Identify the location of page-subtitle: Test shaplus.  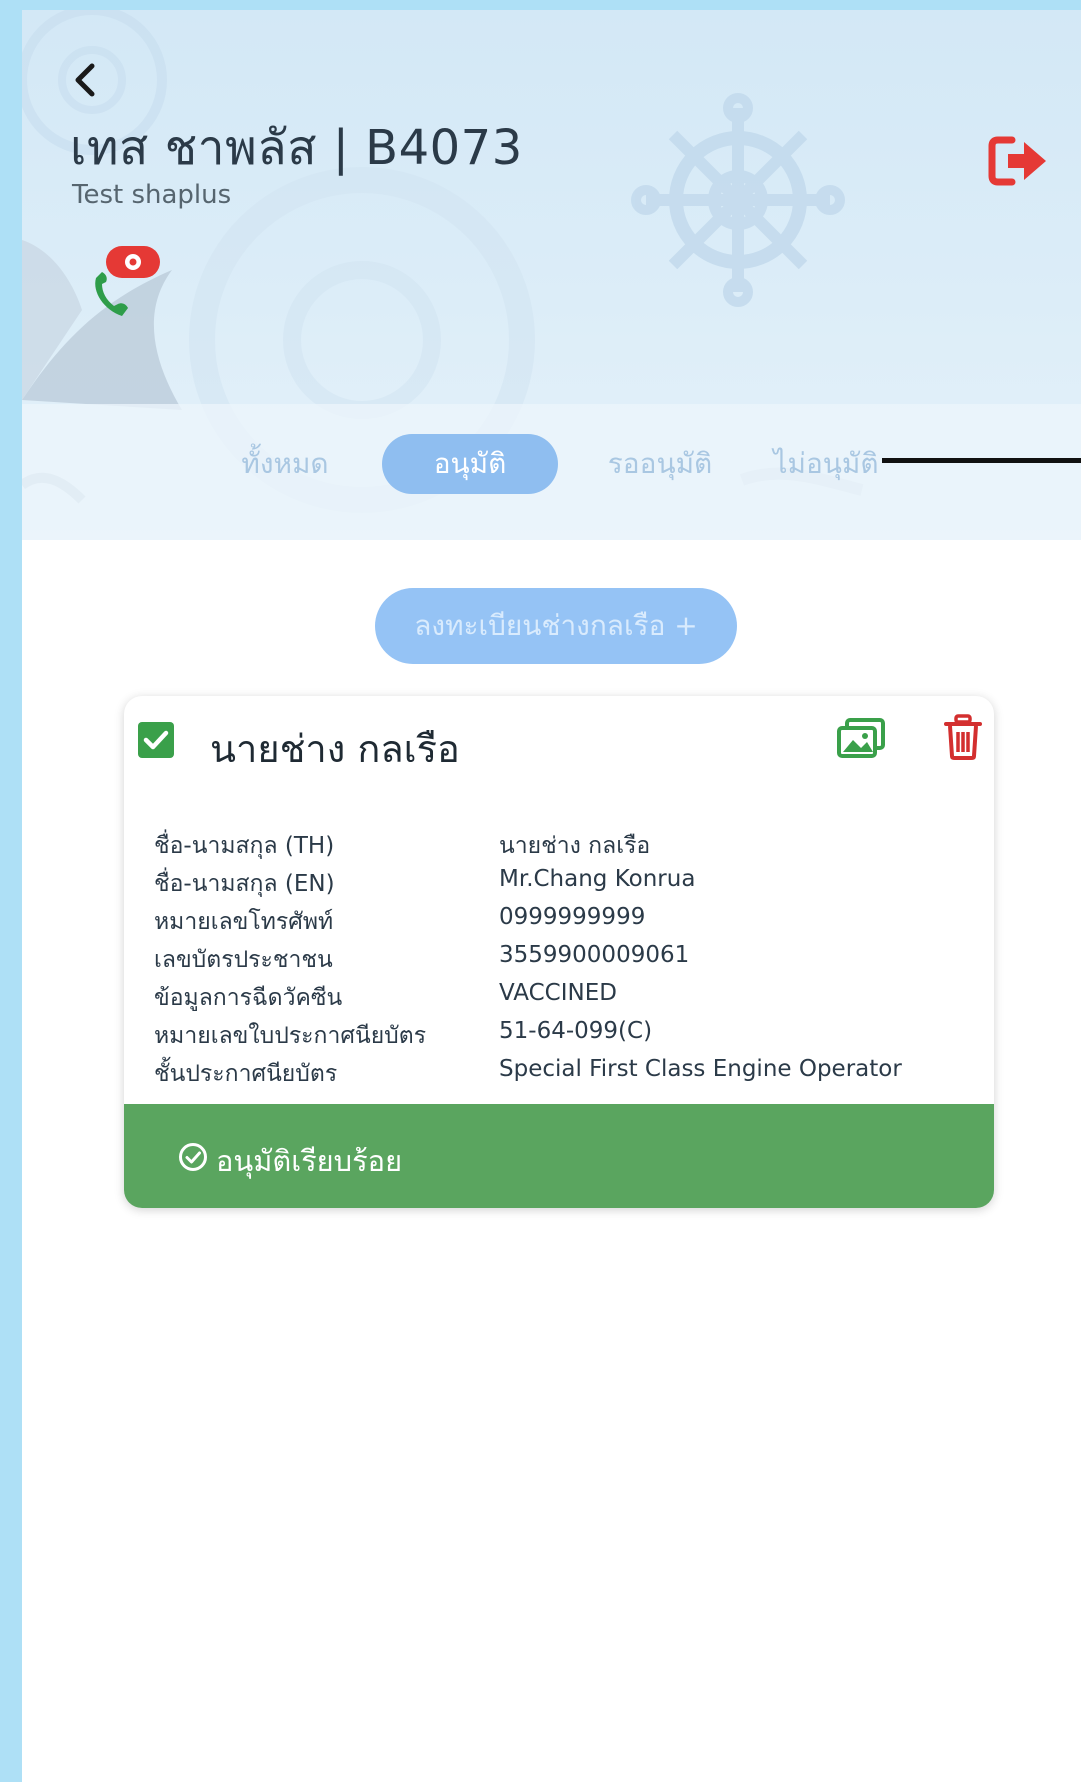
(152, 195).